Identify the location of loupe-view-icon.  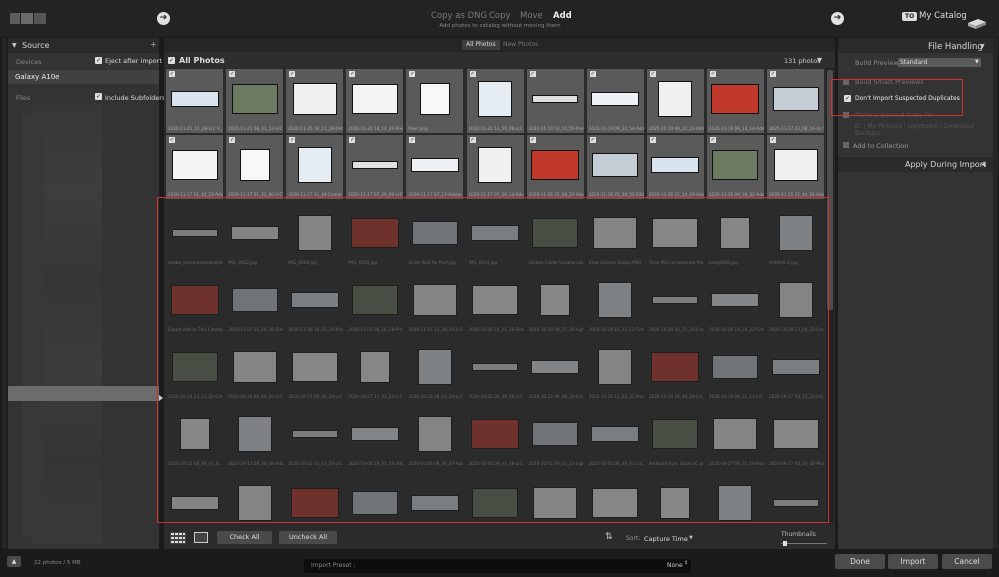
(201, 537).